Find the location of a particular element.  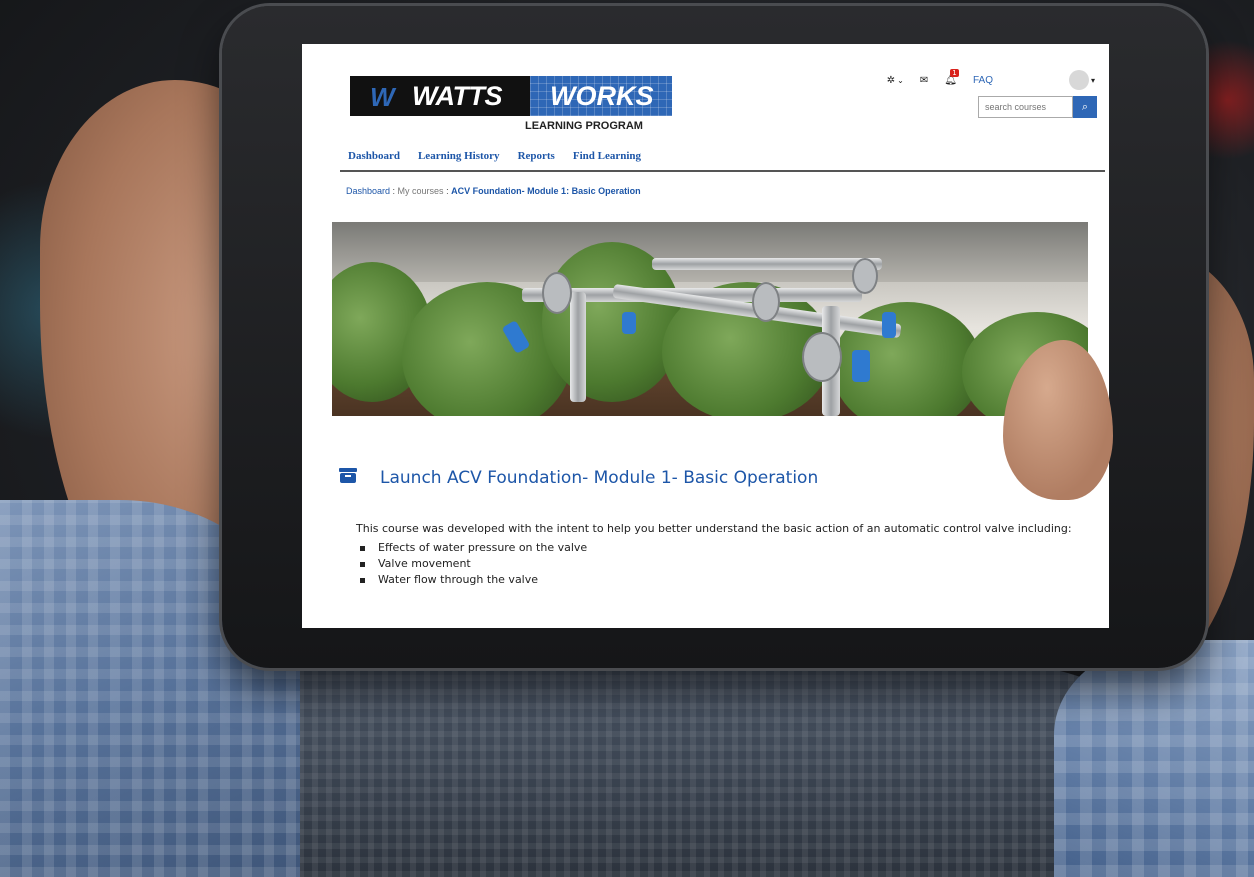

right-sleeve is located at coordinates (1154, 758).